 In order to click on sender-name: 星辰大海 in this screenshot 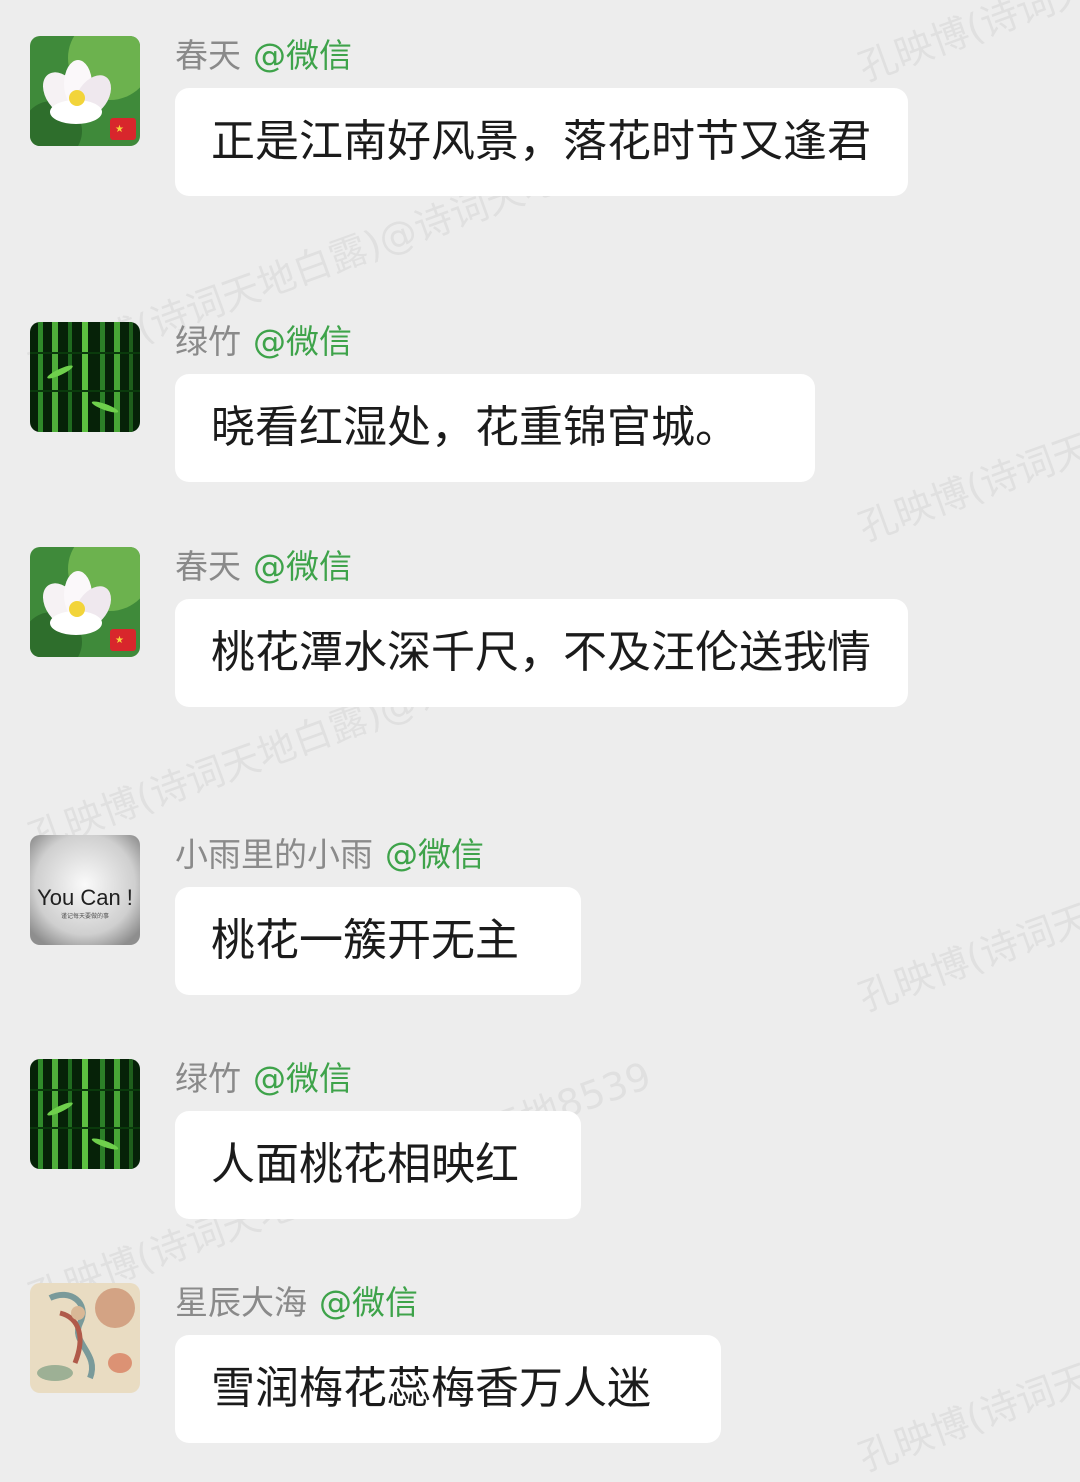, I will do `click(241, 1302)`.